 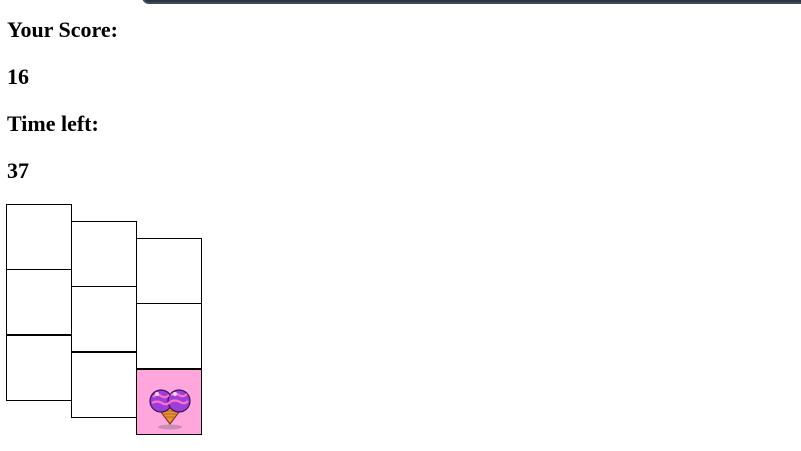 I want to click on browser-frame-edge, so click(x=471, y=2).